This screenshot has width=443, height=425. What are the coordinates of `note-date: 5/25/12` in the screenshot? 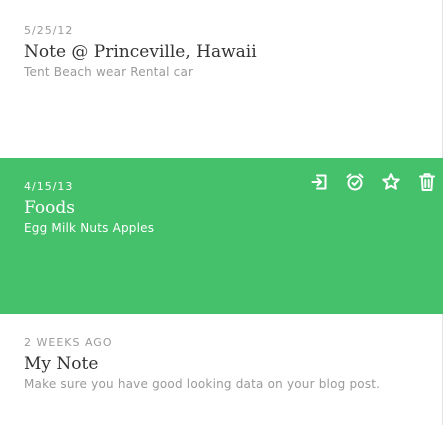 It's located at (49, 30).